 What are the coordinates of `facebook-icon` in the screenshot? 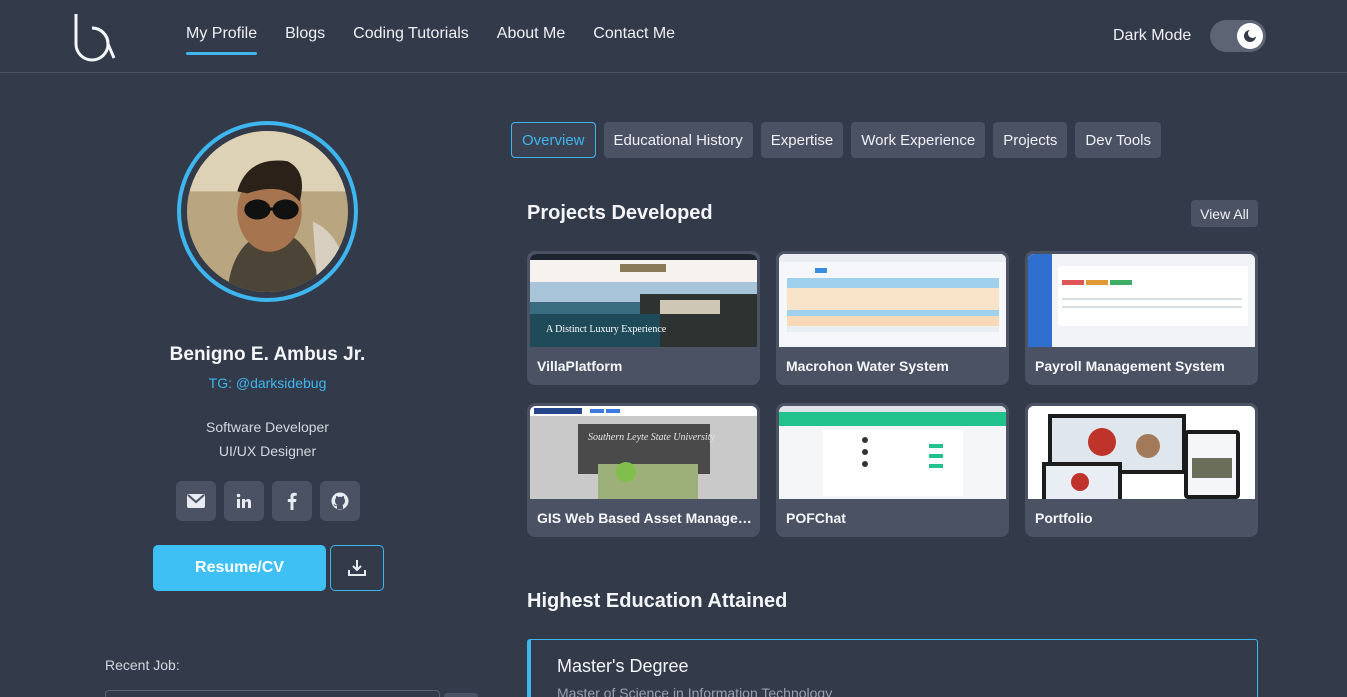 It's located at (292, 501).